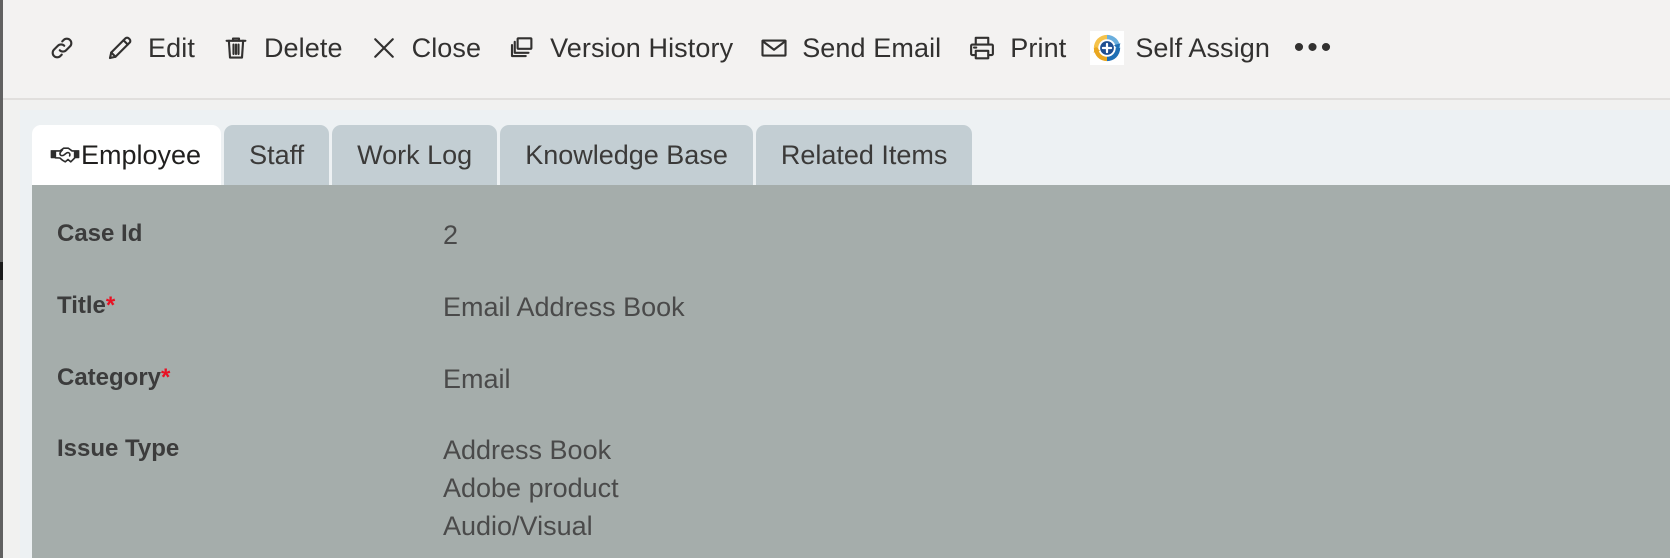 The height and width of the screenshot is (558, 1670). What do you see at coordinates (1202, 47) in the screenshot?
I see `command-self-assign-label: Self Assign` at bounding box center [1202, 47].